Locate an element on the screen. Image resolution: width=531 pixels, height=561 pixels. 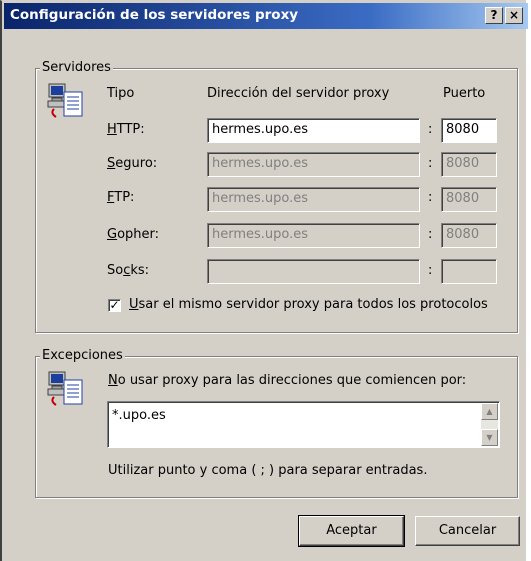
secure-address-input: hermes.upo.es is located at coordinates (313, 164).